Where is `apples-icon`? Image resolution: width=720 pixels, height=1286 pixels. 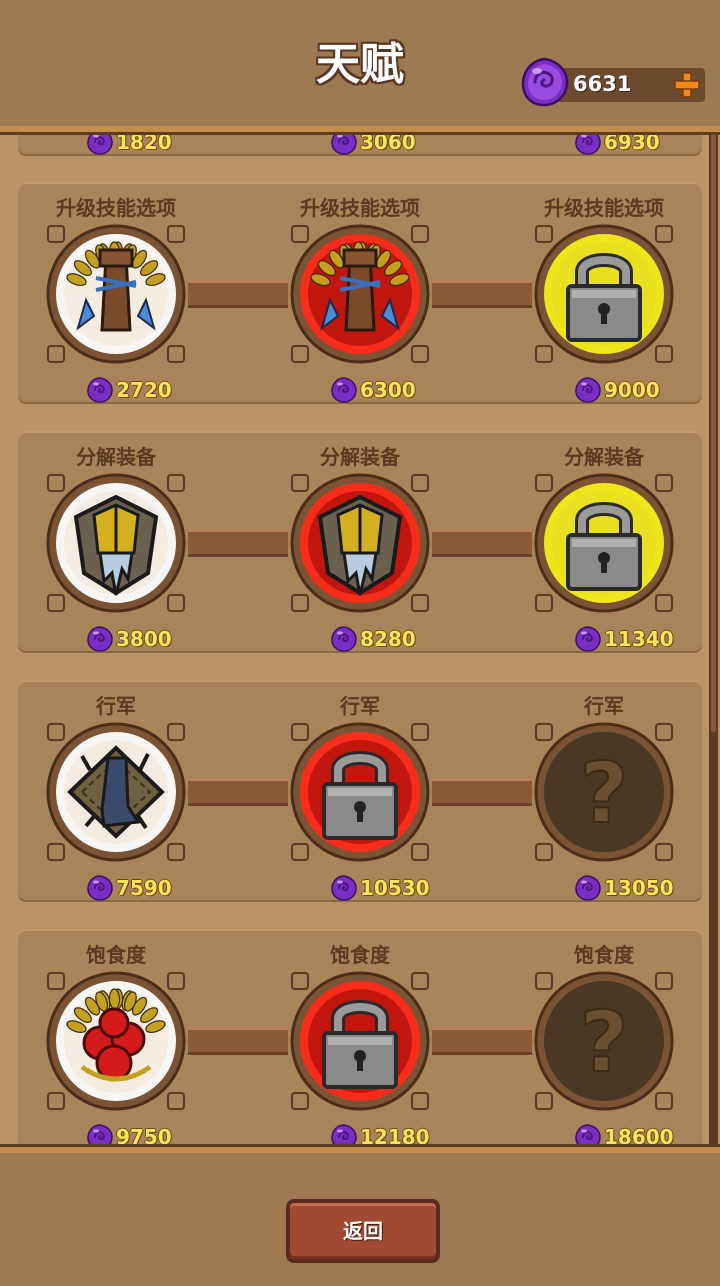 apples-icon is located at coordinates (116, 1041).